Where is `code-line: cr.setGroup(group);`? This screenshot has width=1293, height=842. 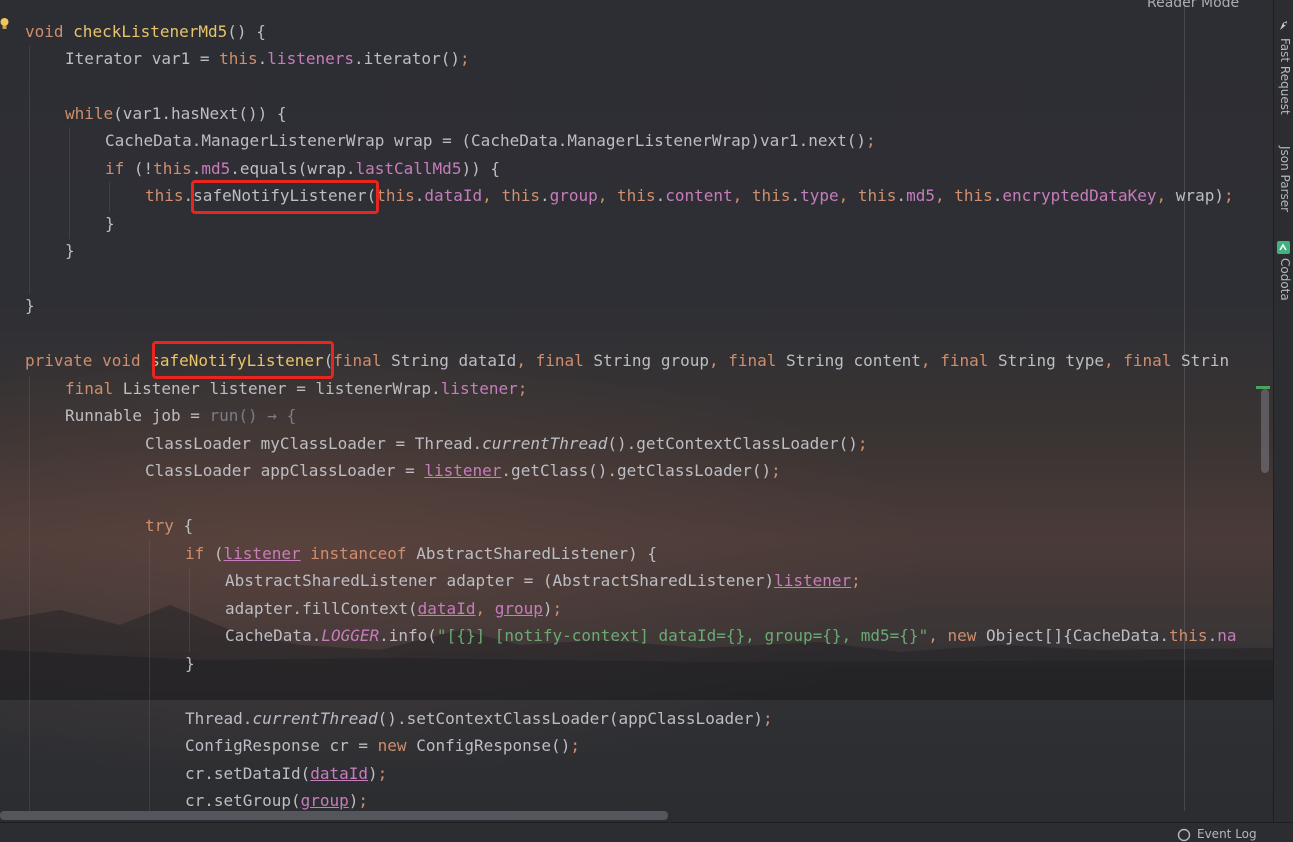 code-line: cr.setGroup(group); is located at coordinates (277, 800).